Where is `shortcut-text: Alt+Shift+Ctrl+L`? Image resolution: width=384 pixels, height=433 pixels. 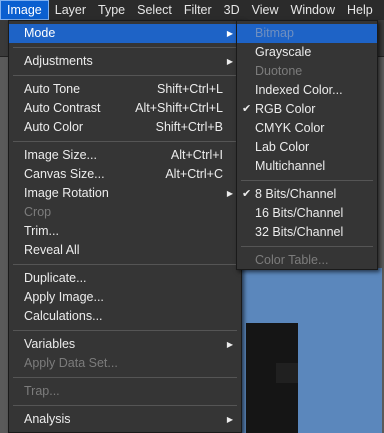
shortcut-text: Alt+Shift+Ctrl+L is located at coordinates (179, 108).